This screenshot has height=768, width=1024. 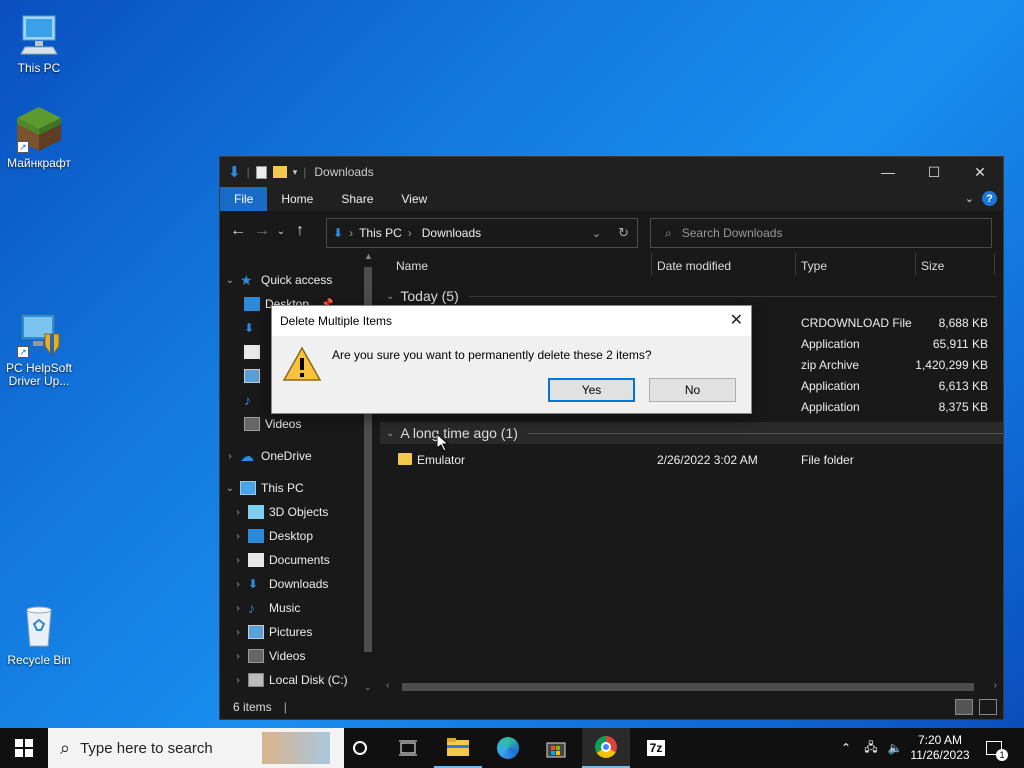 I want to click on desktop-icon-minecraft: ↗ Майнкрафт, so click(x=39, y=137).